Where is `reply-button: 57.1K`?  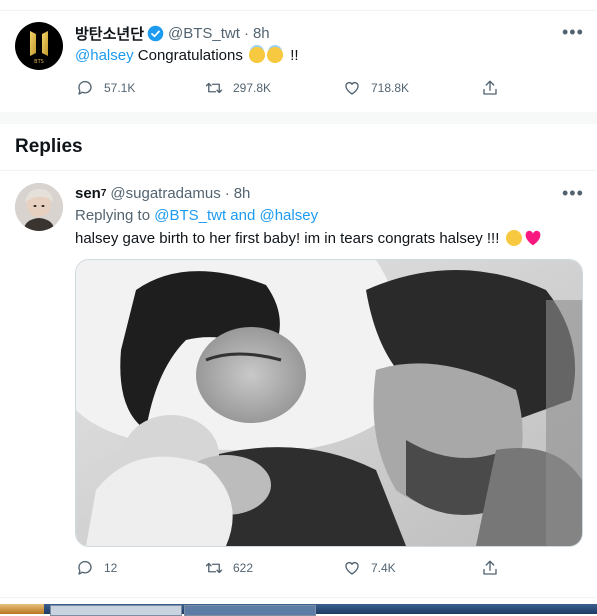 reply-button: 57.1K is located at coordinates (105, 88).